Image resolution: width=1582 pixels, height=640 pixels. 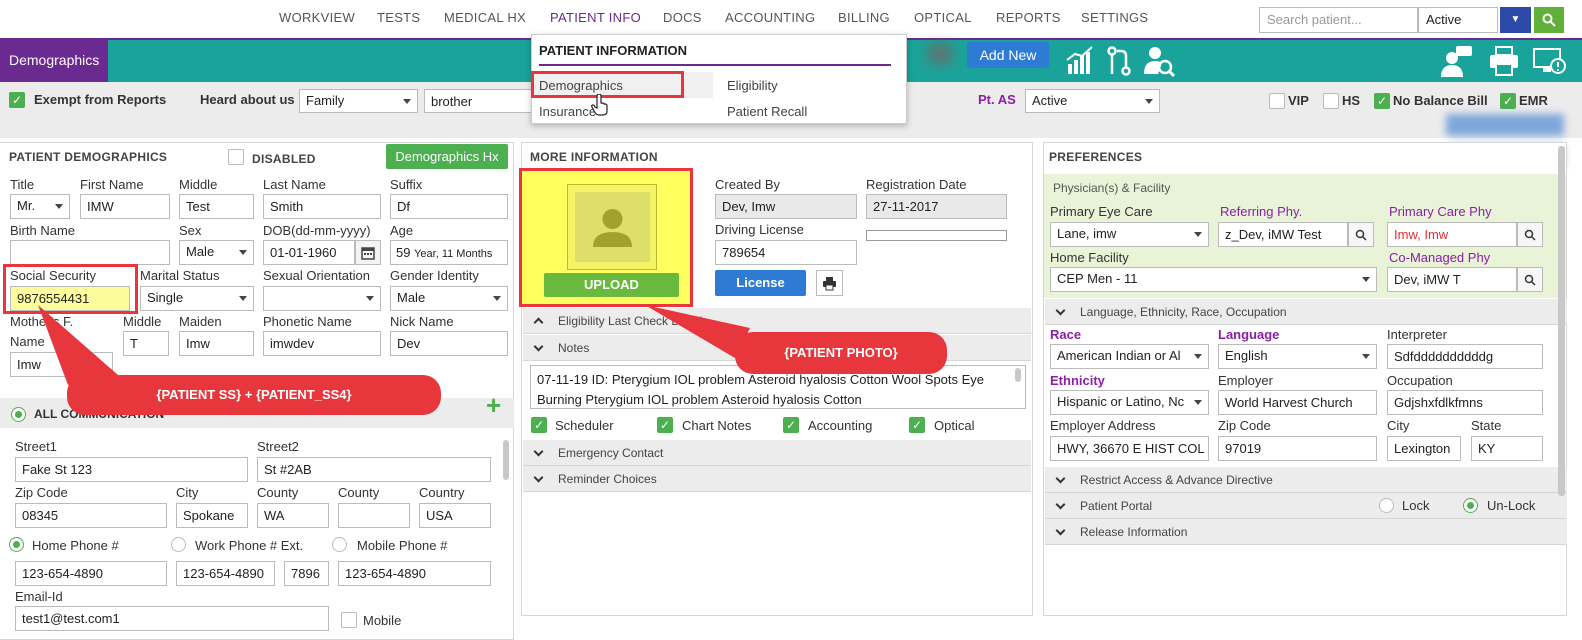 I want to click on comanaged-input: Dev, iMW T, so click(x=1452, y=279).